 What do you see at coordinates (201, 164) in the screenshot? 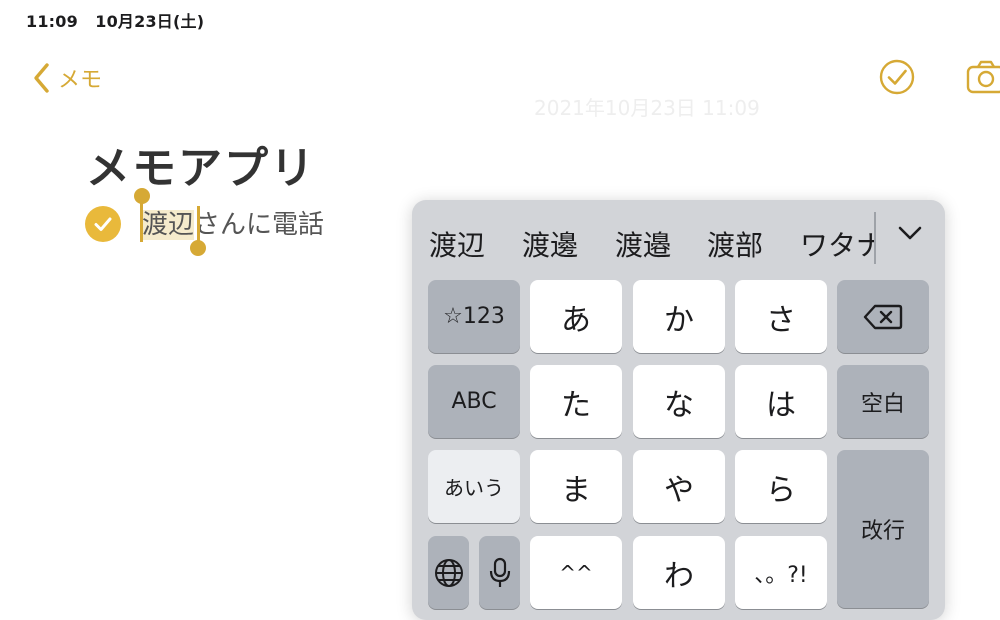
I see `note-title: メモアプリ` at bounding box center [201, 164].